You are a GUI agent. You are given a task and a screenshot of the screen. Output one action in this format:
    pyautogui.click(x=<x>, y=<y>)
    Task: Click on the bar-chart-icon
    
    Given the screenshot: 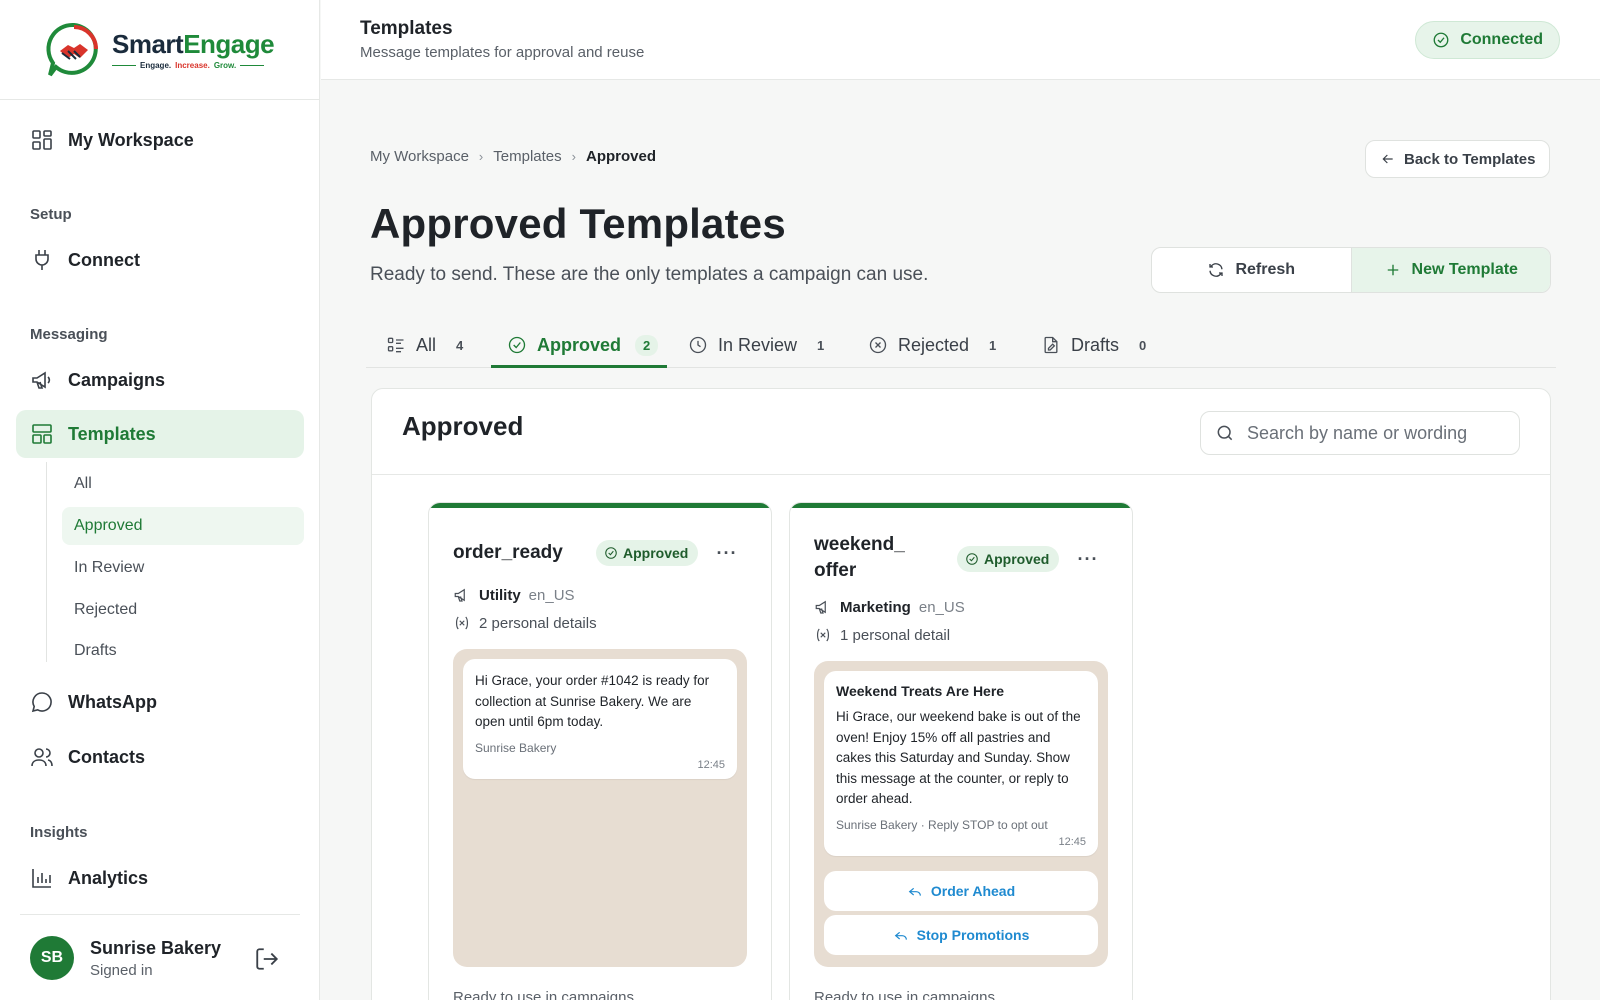 What is the action you would take?
    pyautogui.click(x=41, y=878)
    